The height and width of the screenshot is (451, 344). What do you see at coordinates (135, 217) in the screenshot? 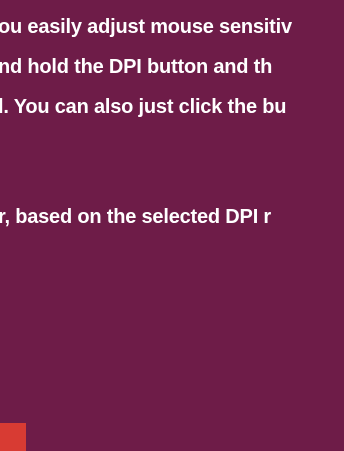
I see `description-line-4: r, based on the selected DPI r` at bounding box center [135, 217].